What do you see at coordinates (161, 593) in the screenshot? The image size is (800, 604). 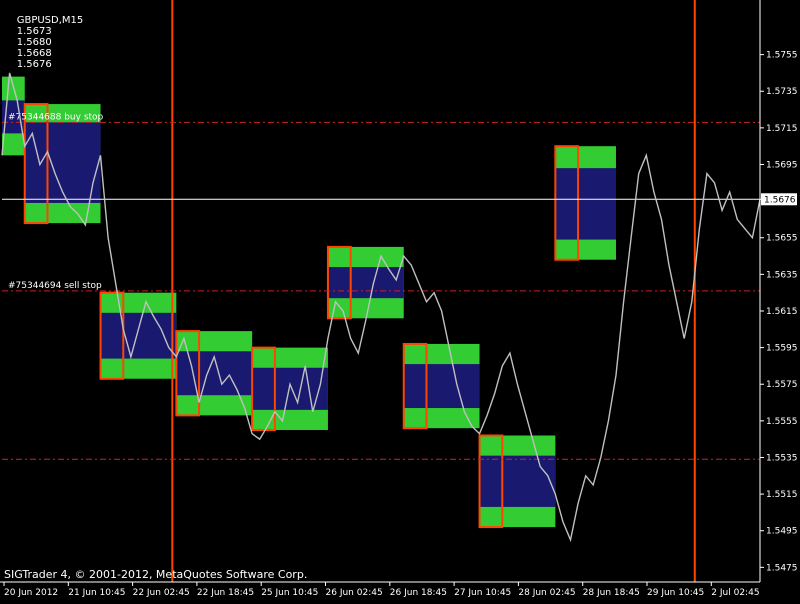 I see `x-tick-label-2: 22 Jun 02:45` at bounding box center [161, 593].